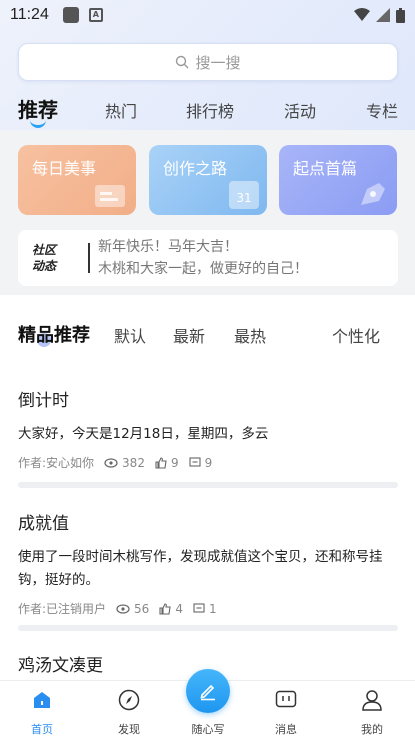 Image resolution: width=415 pixels, height=739 pixels. I want to click on home-icon, so click(42, 700).